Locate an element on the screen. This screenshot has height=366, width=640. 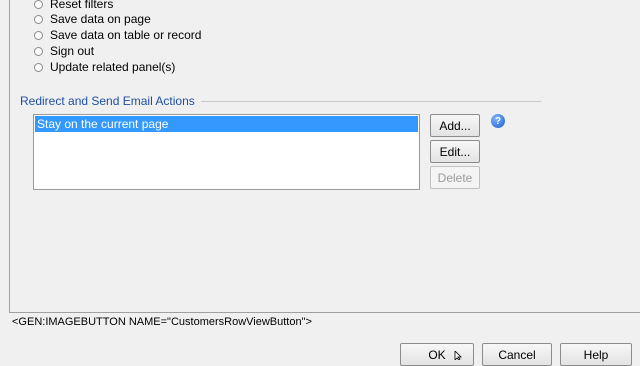
delete-button: Delete is located at coordinates (455, 177).